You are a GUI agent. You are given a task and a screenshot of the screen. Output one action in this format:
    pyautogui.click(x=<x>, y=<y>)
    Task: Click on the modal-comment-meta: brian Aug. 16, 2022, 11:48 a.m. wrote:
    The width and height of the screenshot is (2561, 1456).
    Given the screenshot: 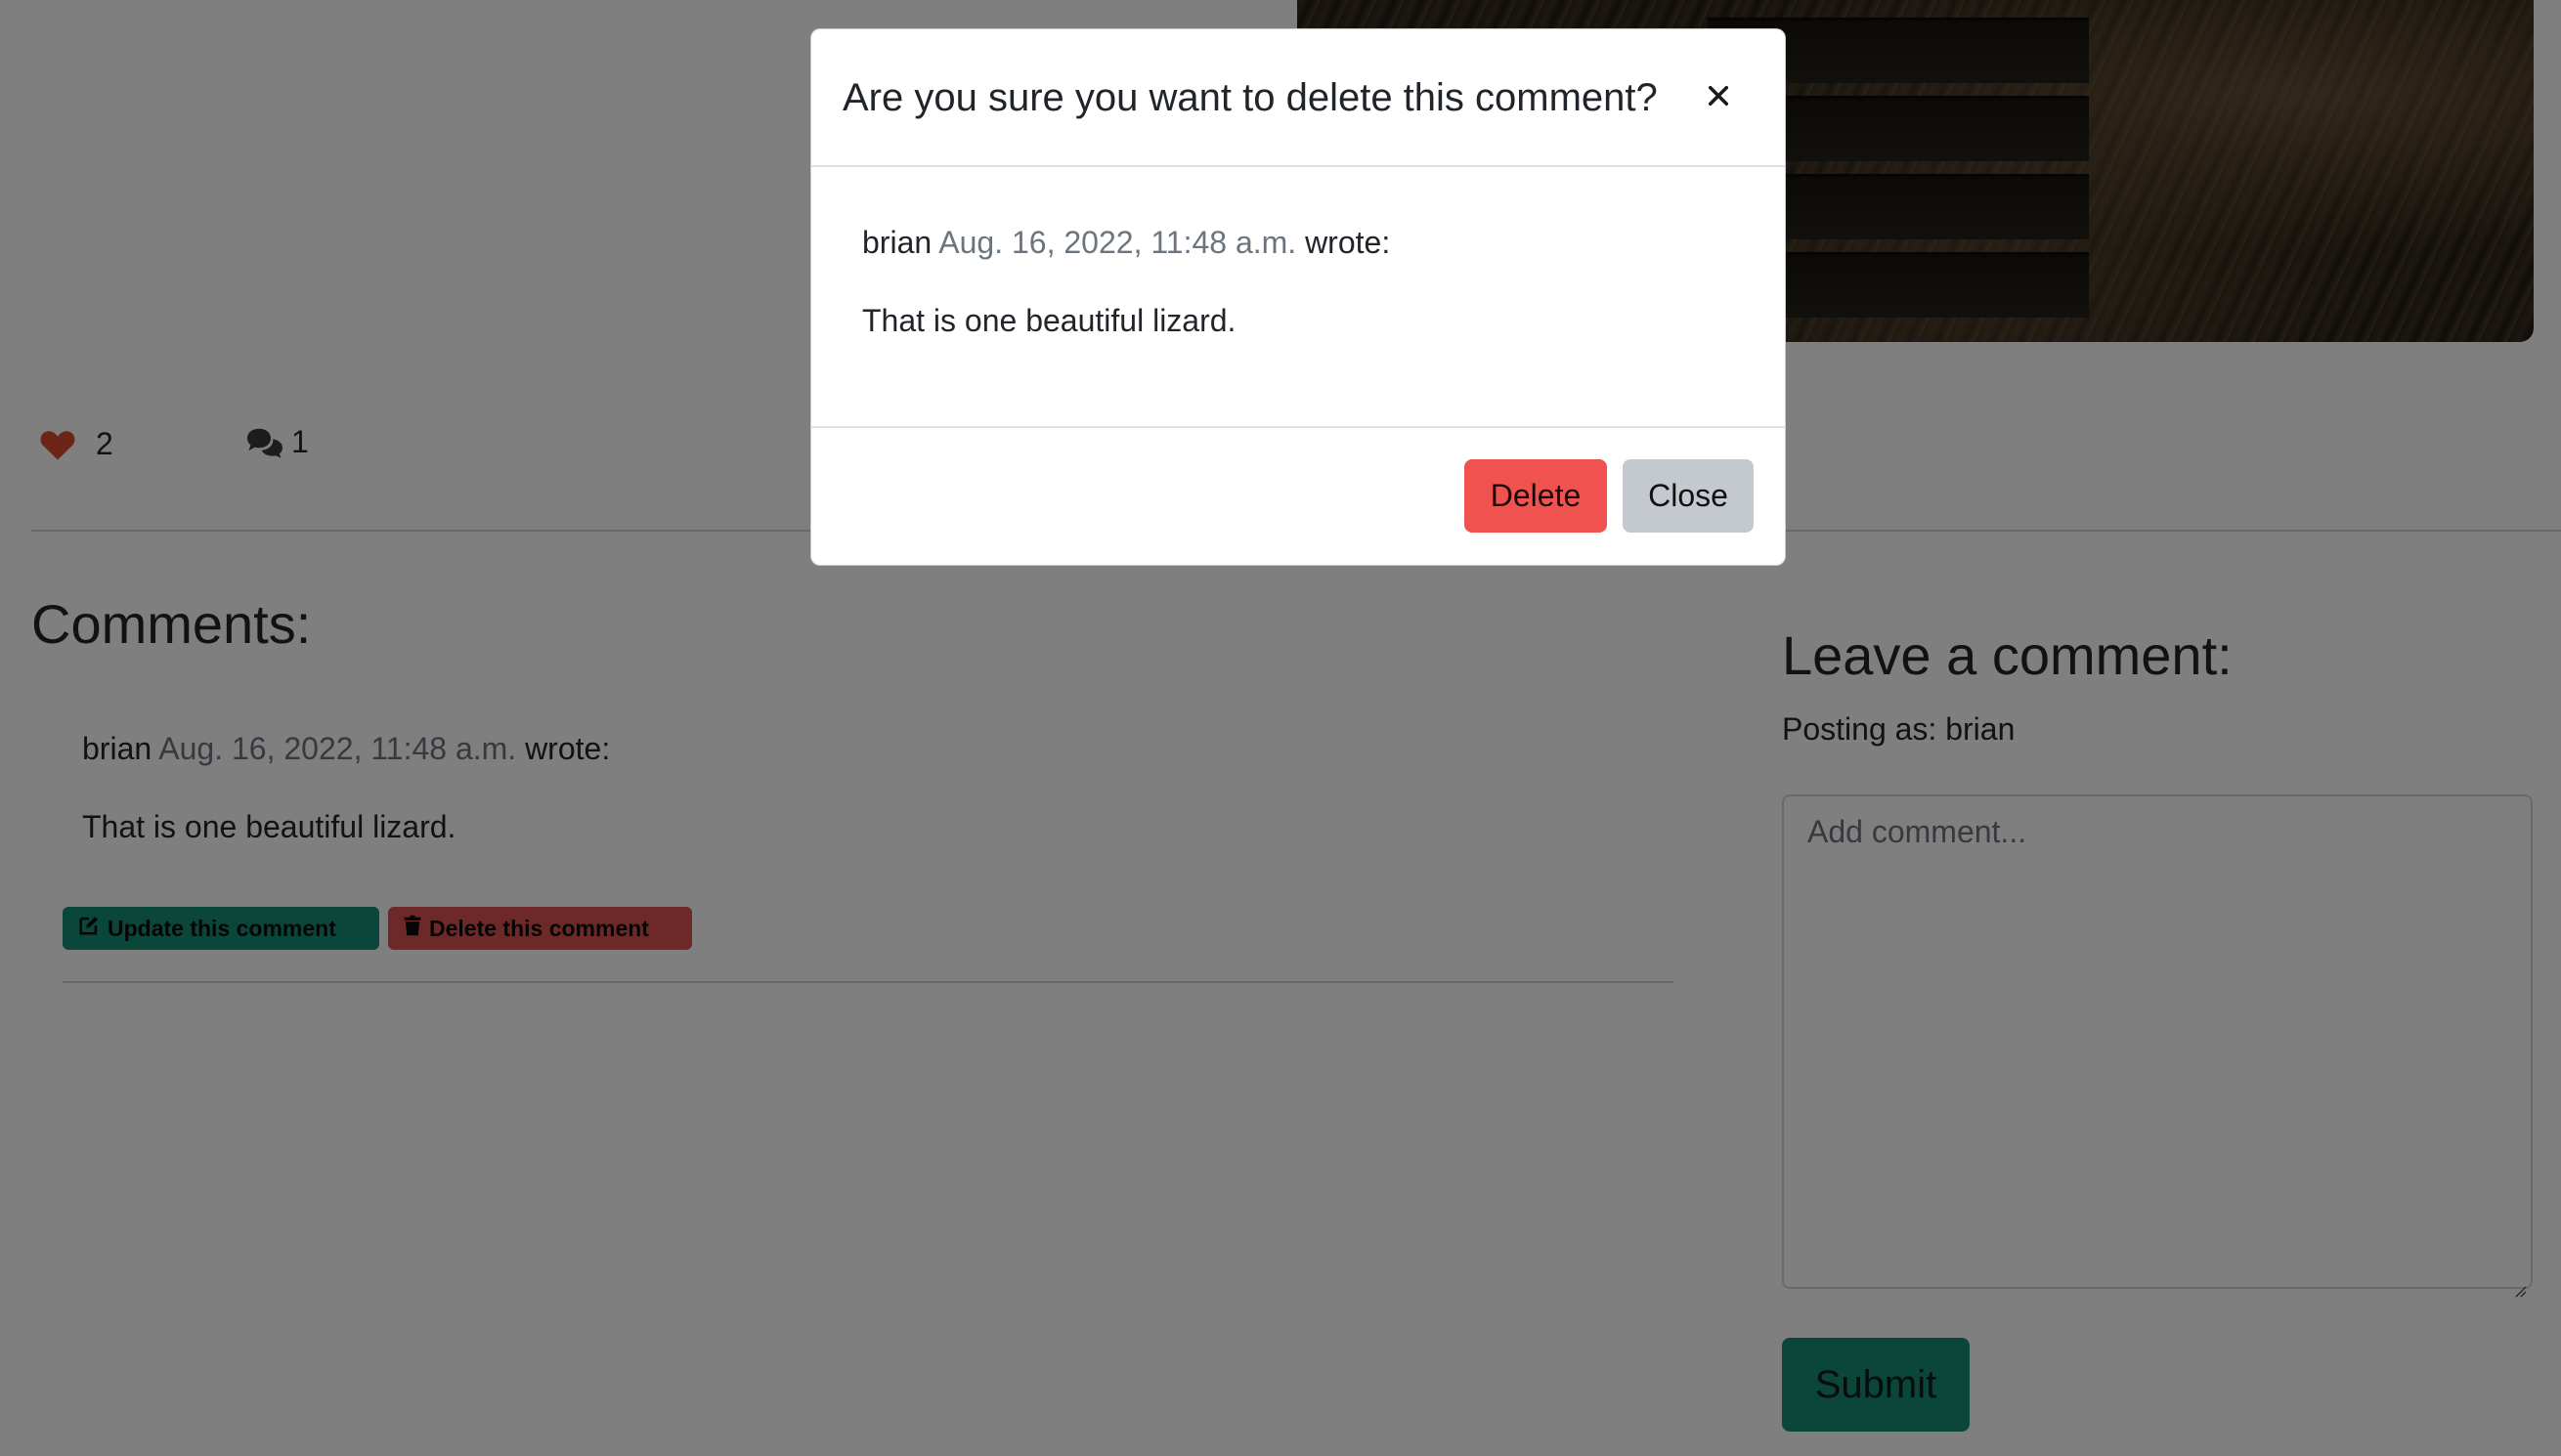 What is the action you would take?
    pyautogui.click(x=1126, y=243)
    